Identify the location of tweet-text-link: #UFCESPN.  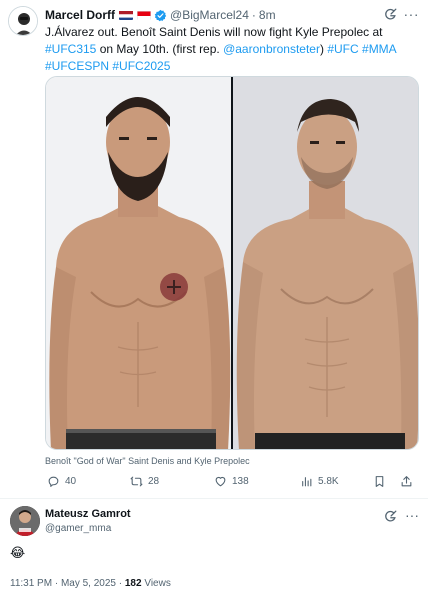
(77, 66).